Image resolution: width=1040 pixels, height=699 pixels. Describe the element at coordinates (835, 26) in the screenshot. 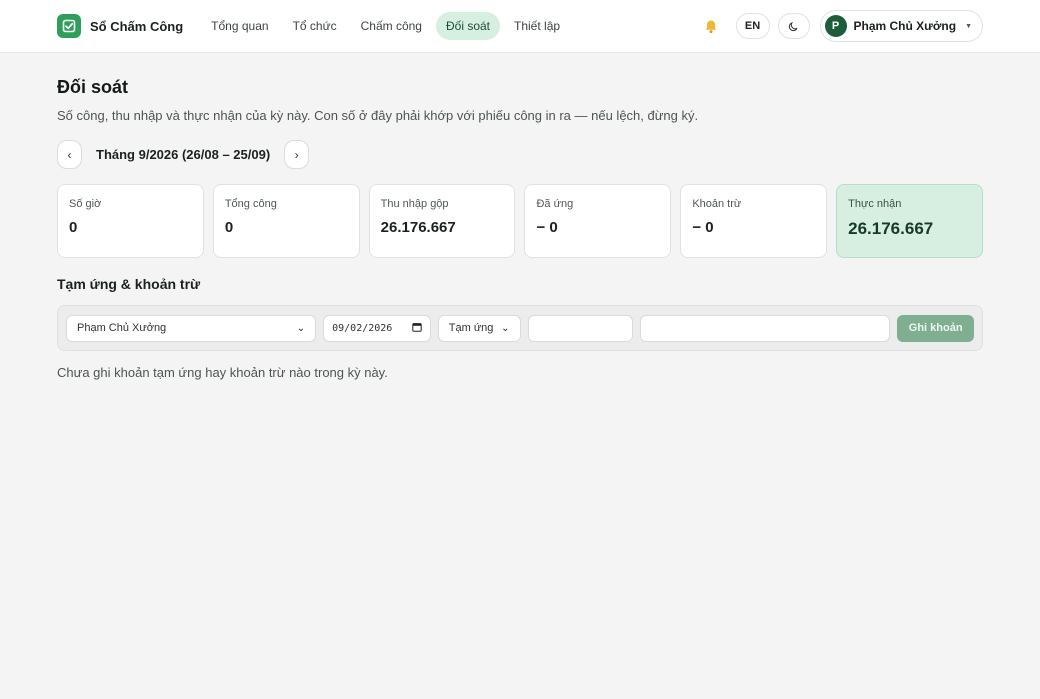

I see `avatar: P` at that location.